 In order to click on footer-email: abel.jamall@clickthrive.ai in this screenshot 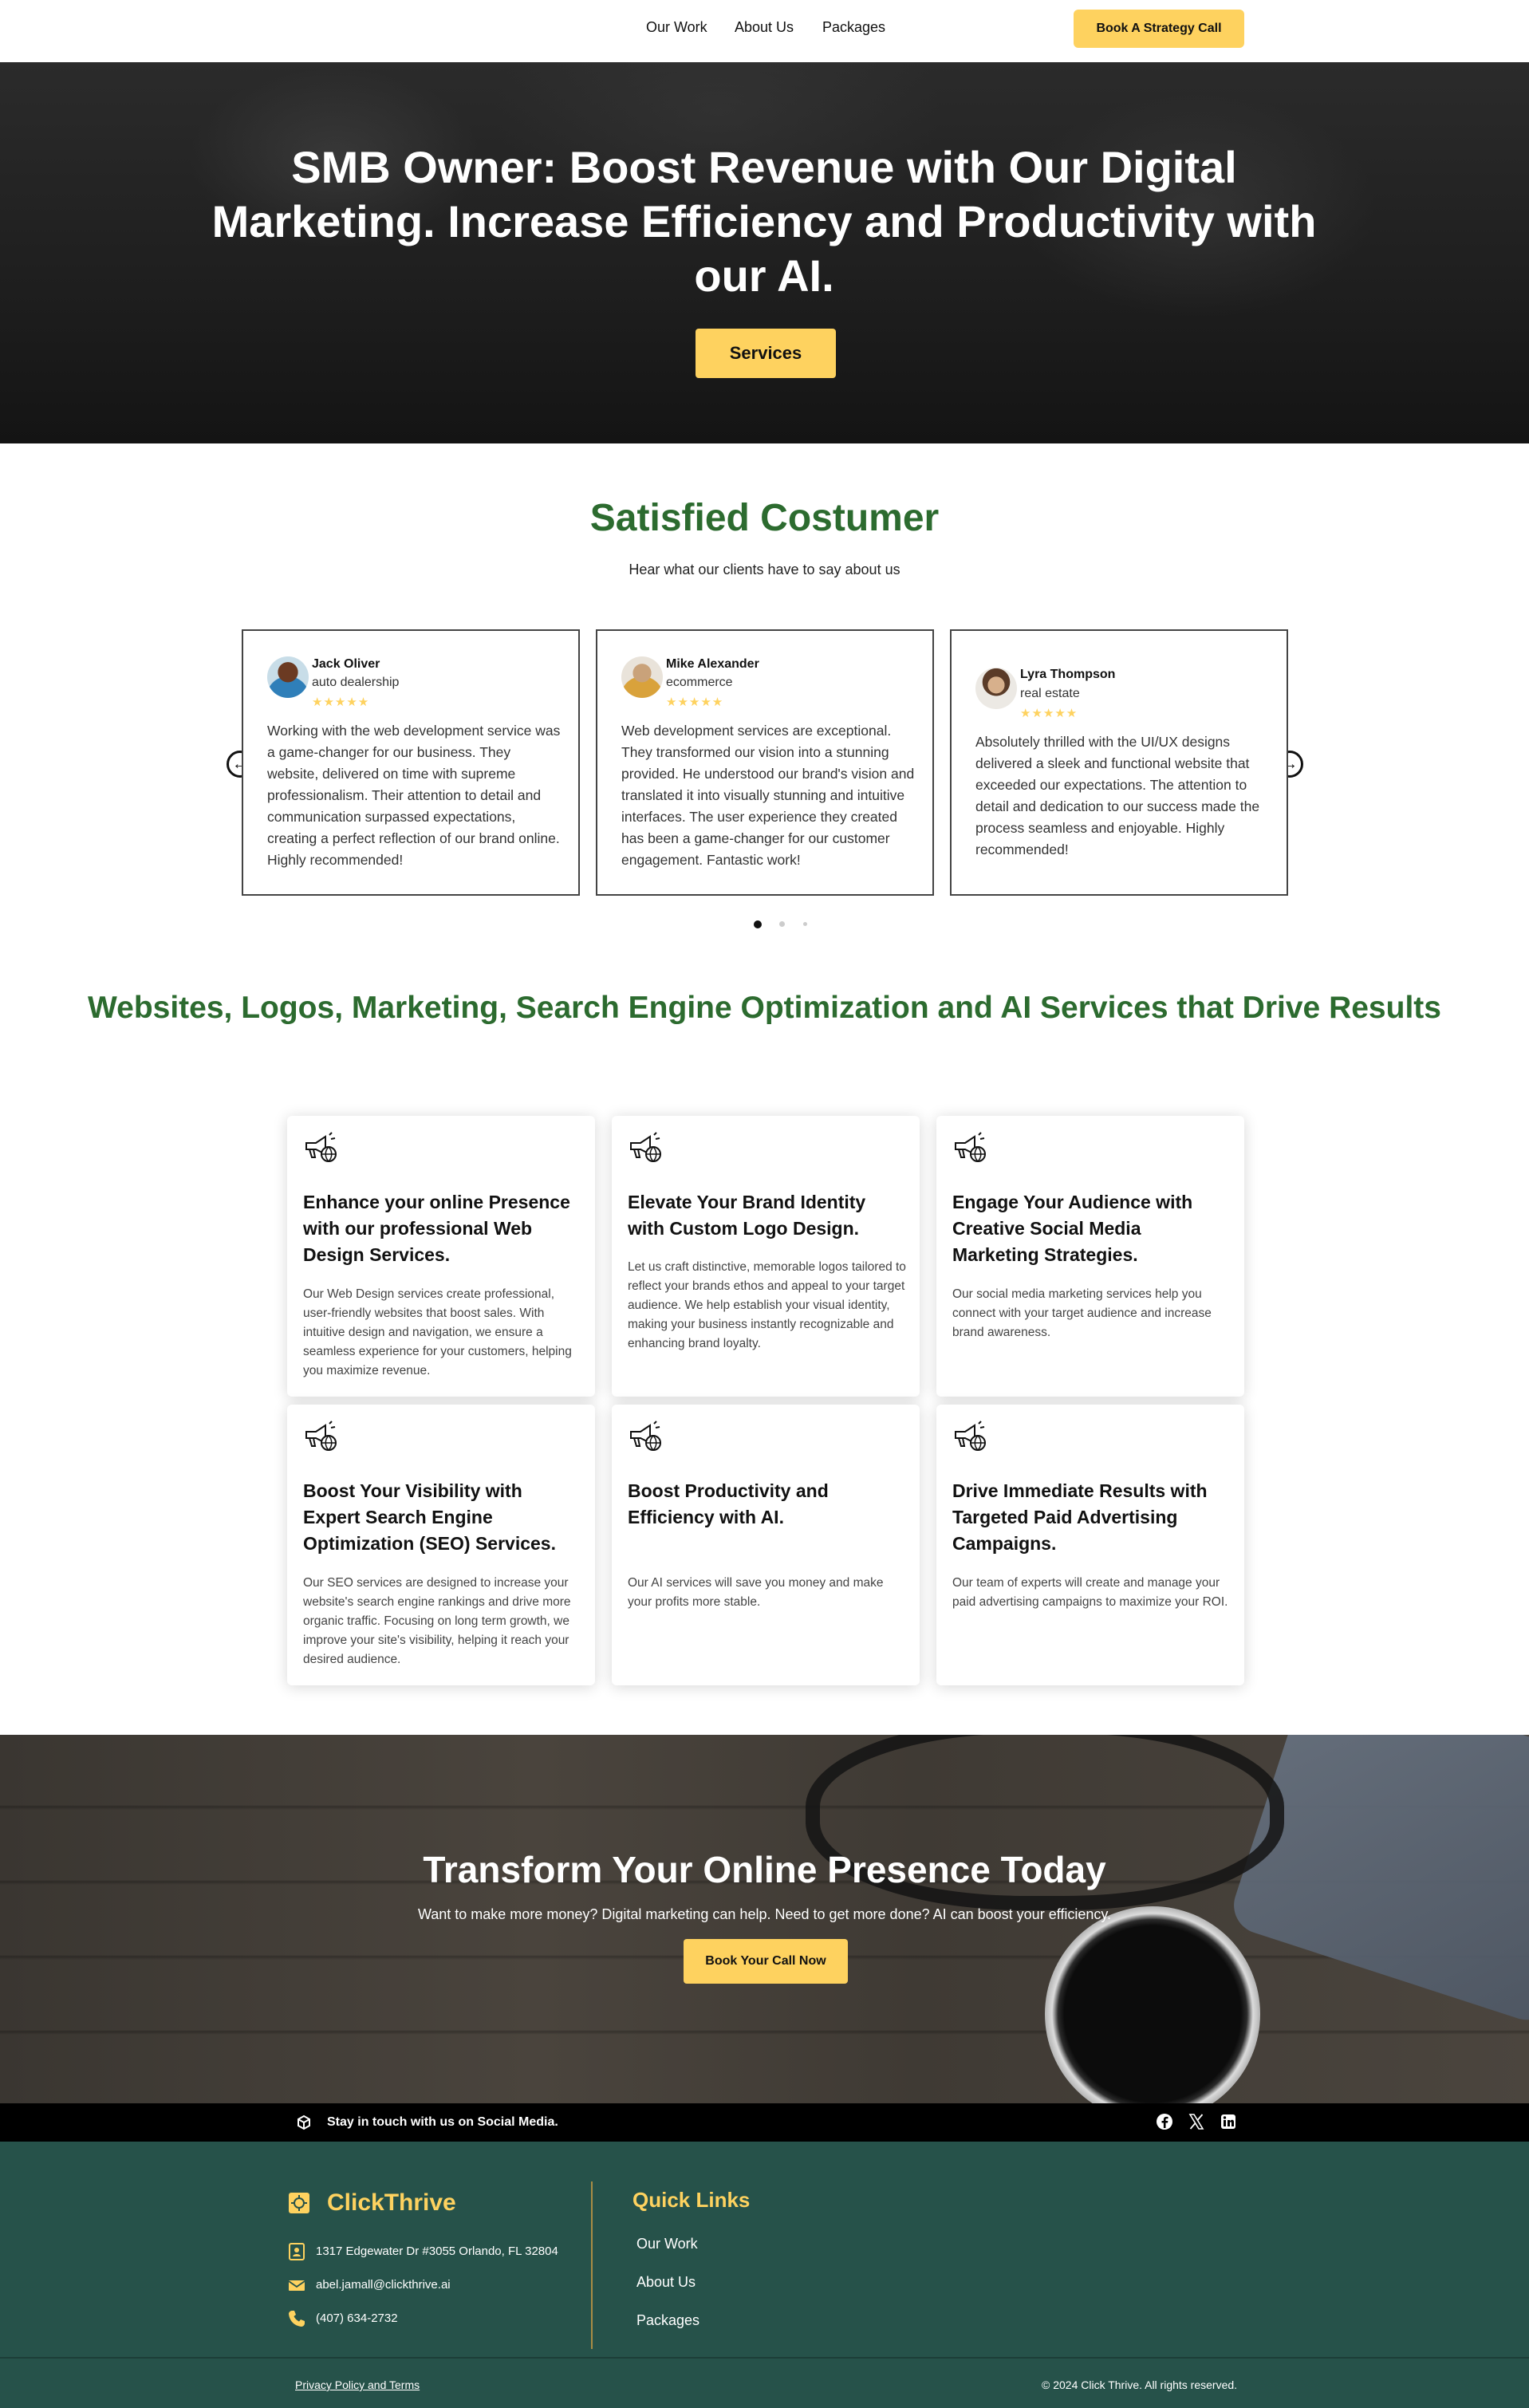, I will do `click(383, 2285)`.